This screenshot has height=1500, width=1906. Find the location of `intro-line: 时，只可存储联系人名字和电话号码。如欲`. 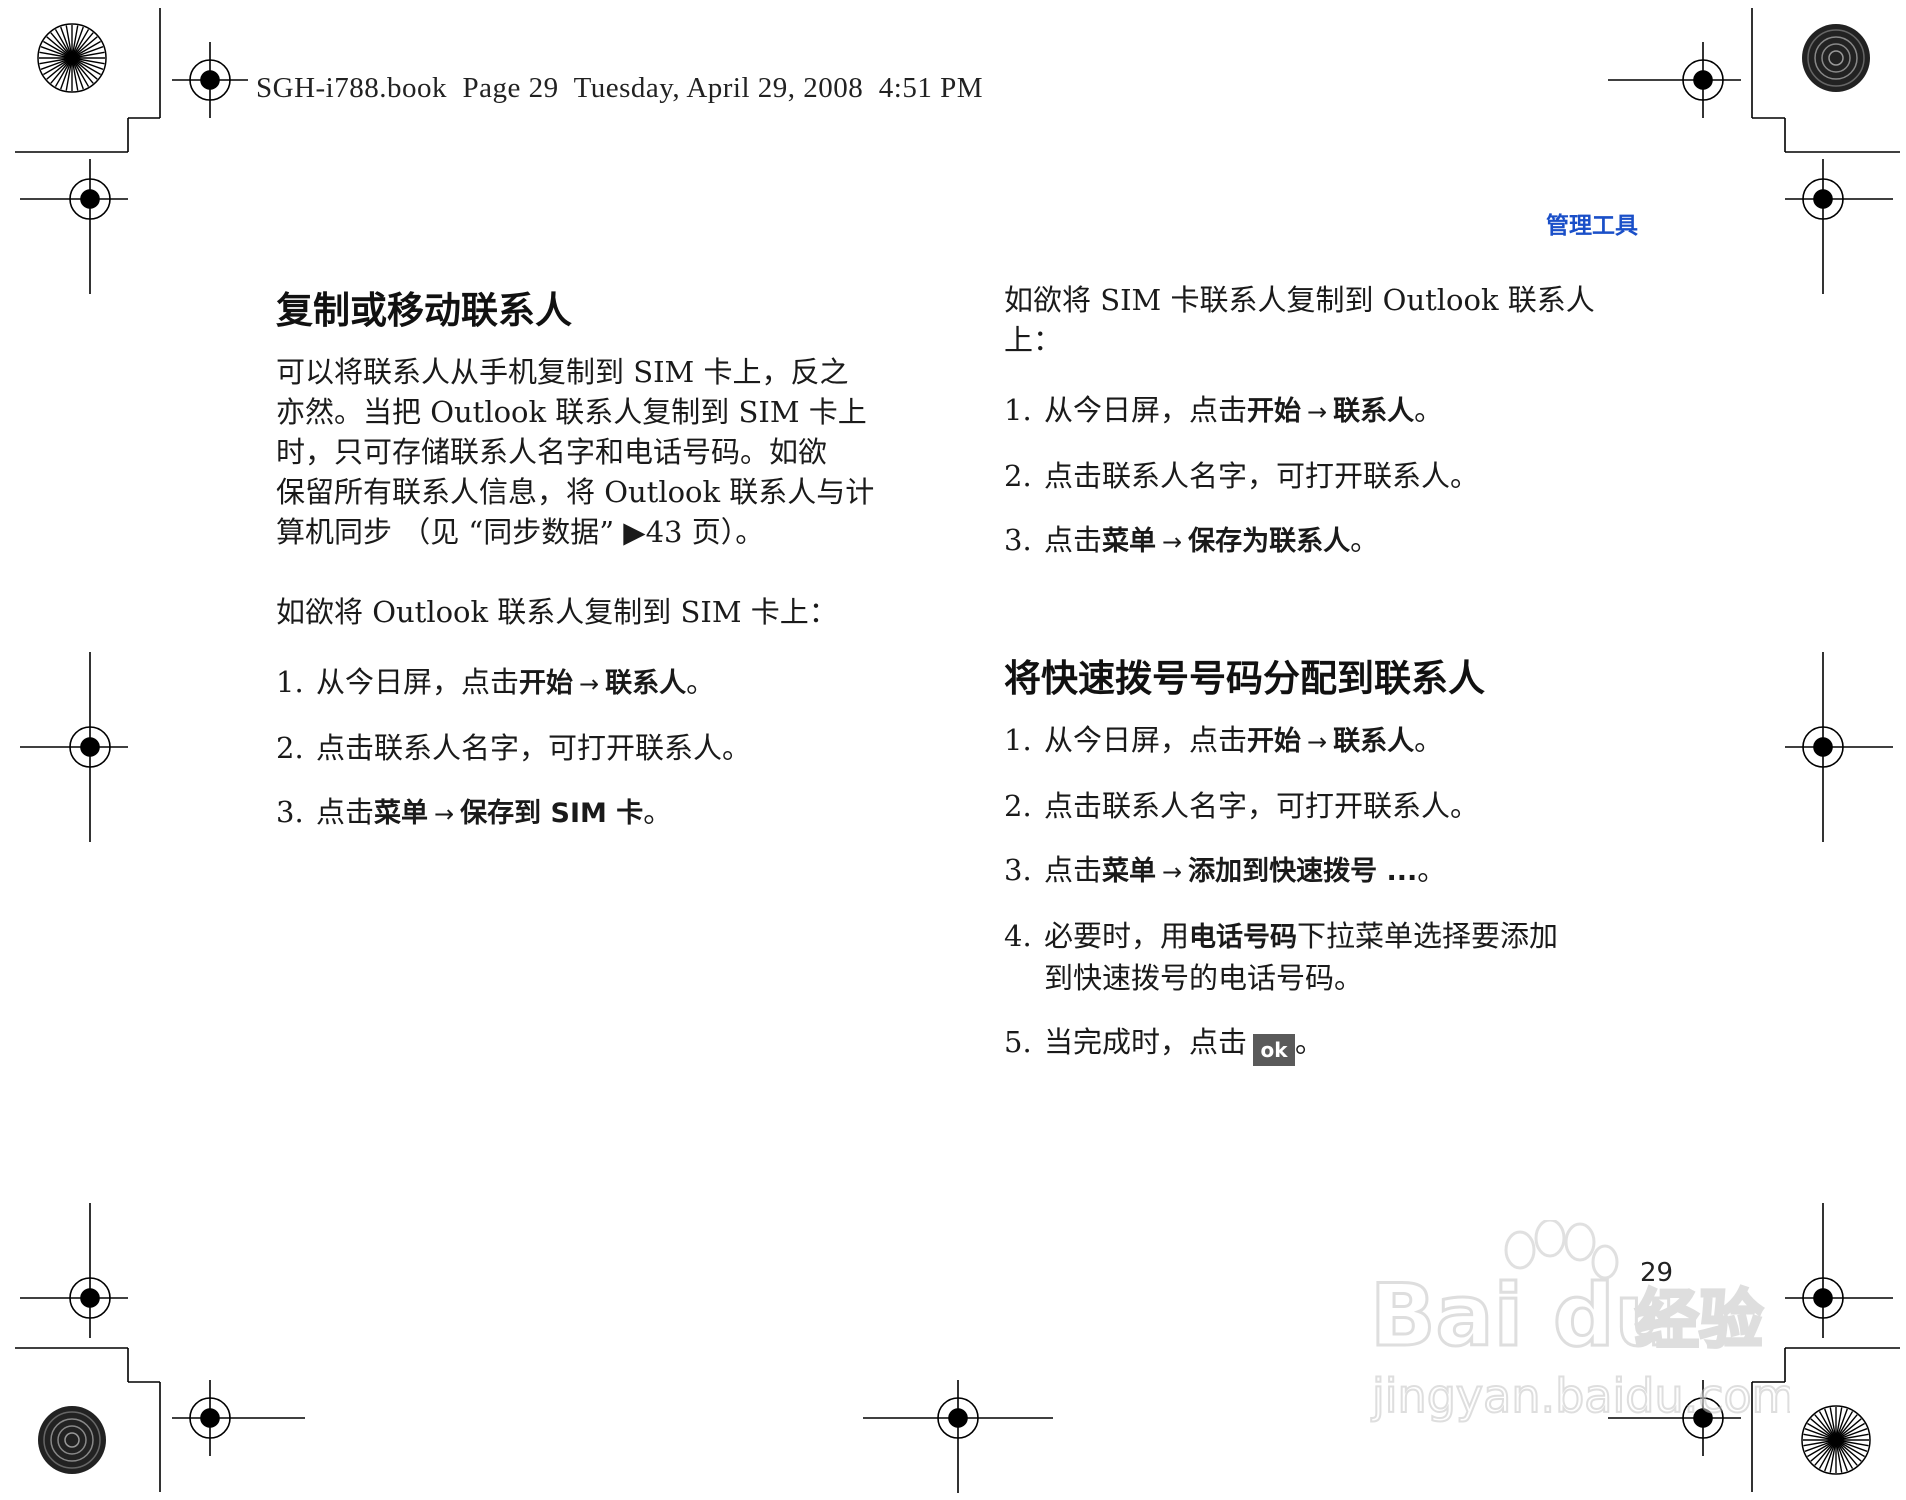

intro-line: 时，只可存储联系人名字和电话号码。如欲 is located at coordinates (552, 452).